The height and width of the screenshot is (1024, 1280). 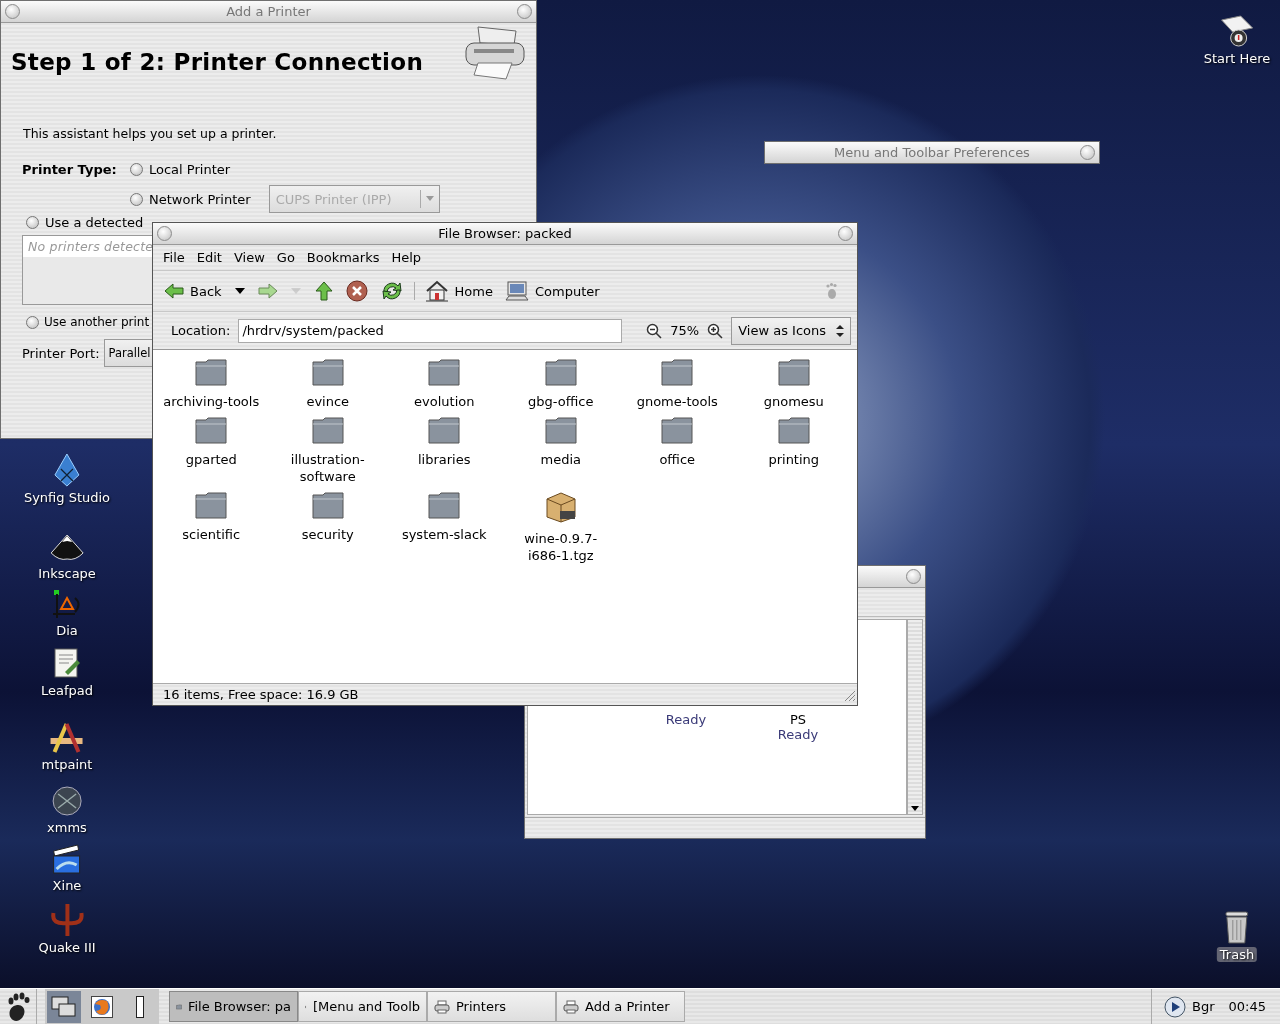 I want to click on desktop-icon-label: Quake III, so click(x=67, y=947).